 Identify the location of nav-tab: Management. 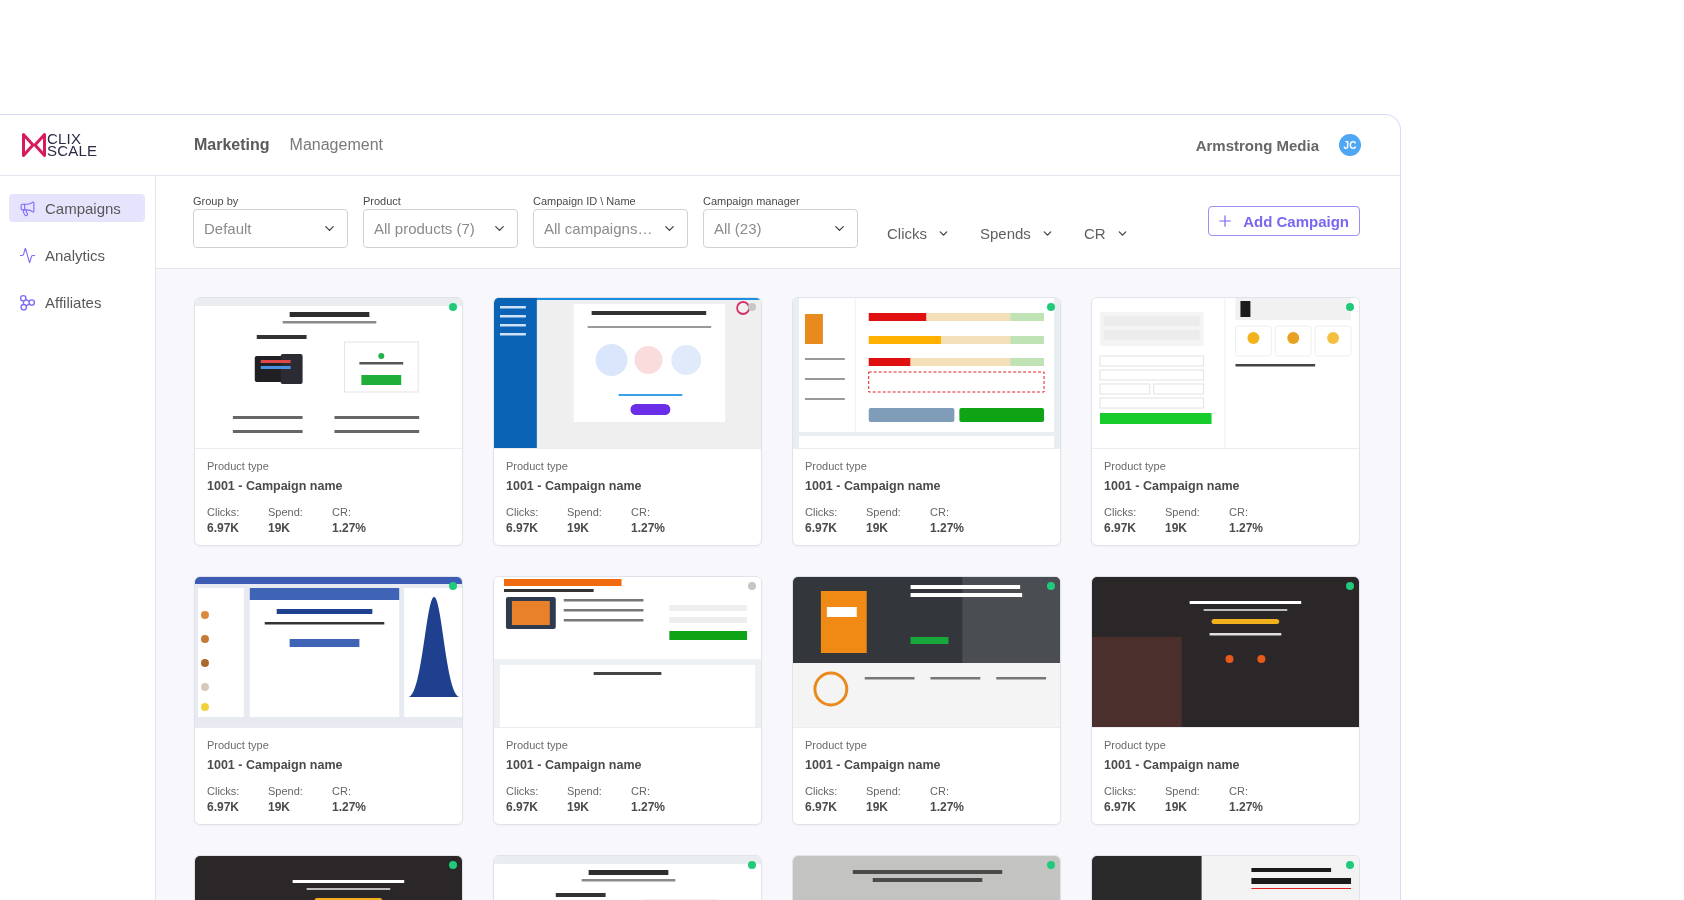
(336, 145).